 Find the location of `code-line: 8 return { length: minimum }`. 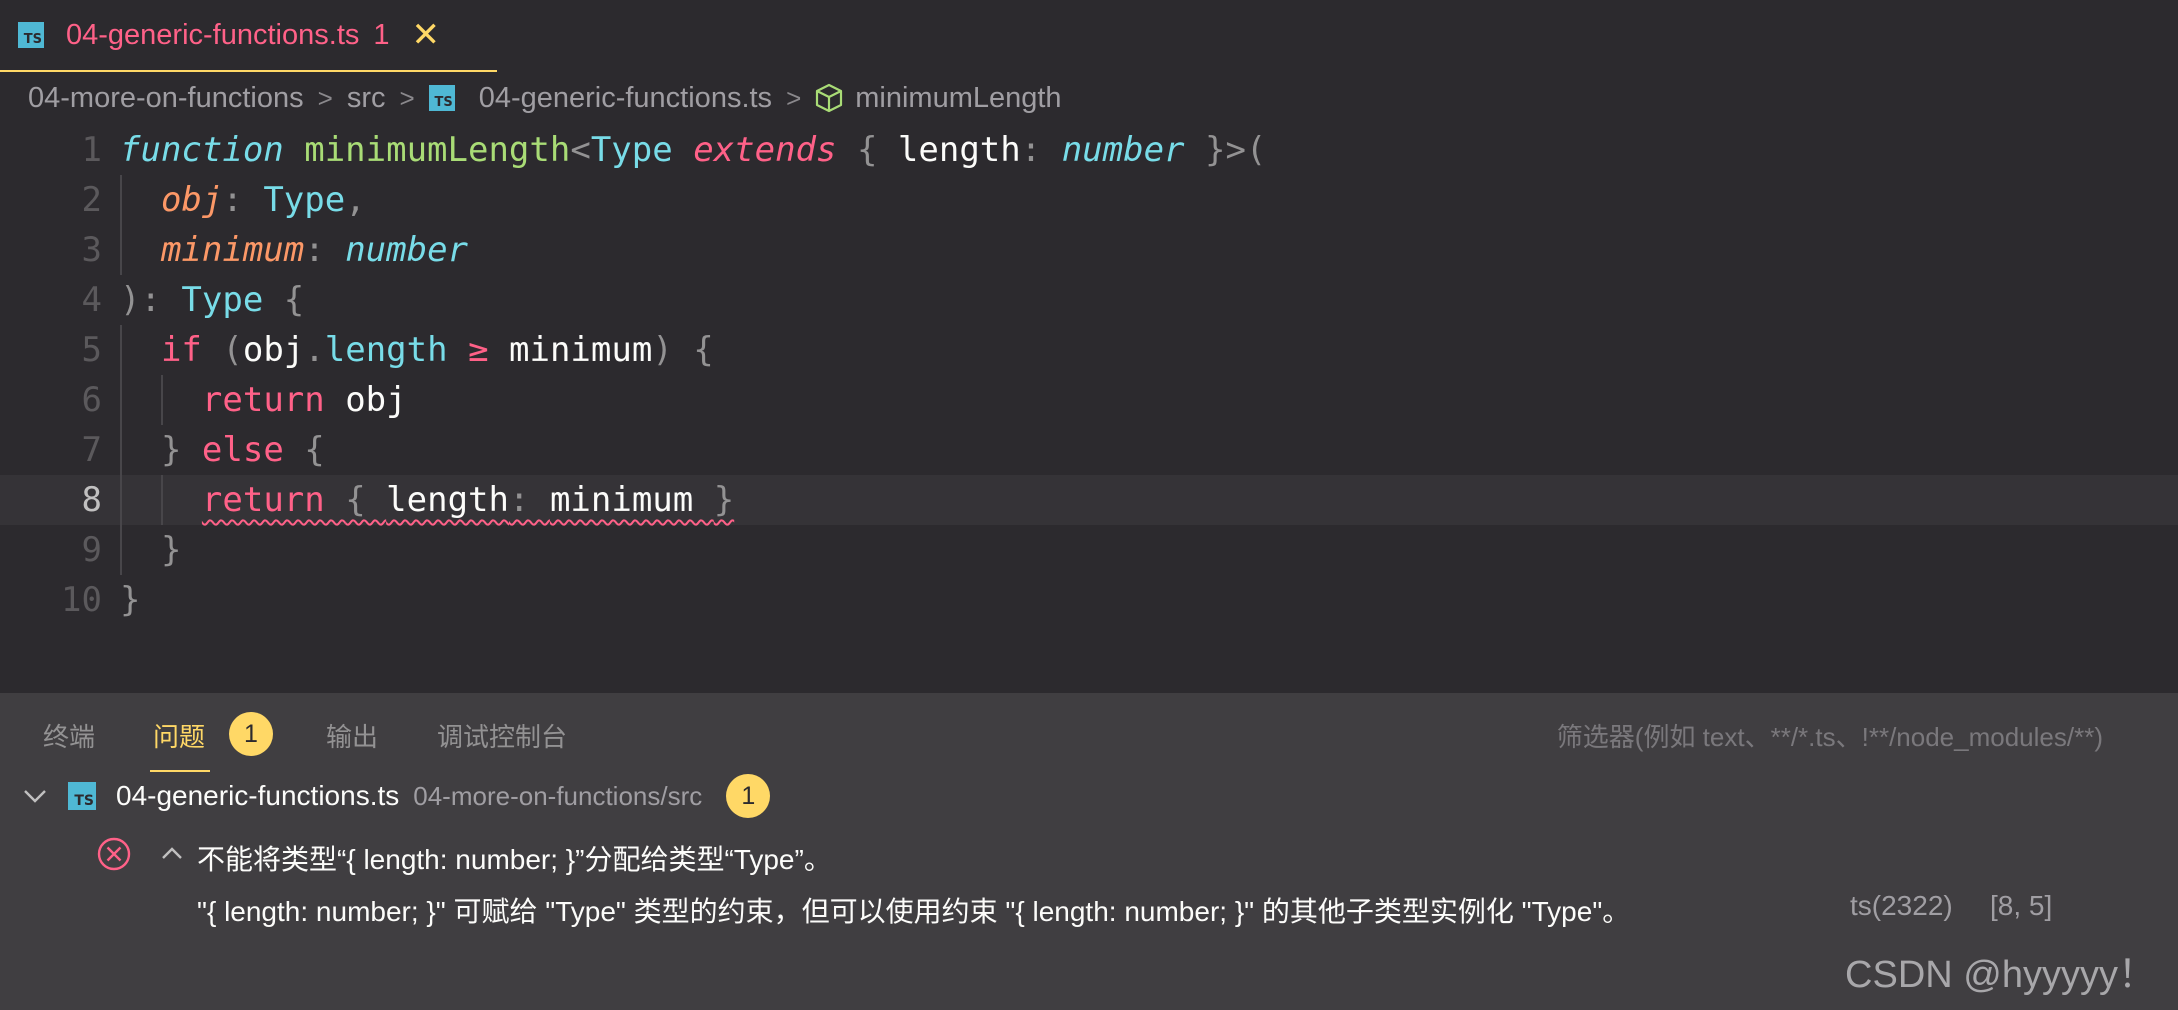

code-line: 8 return { length: minimum } is located at coordinates (1089, 500).